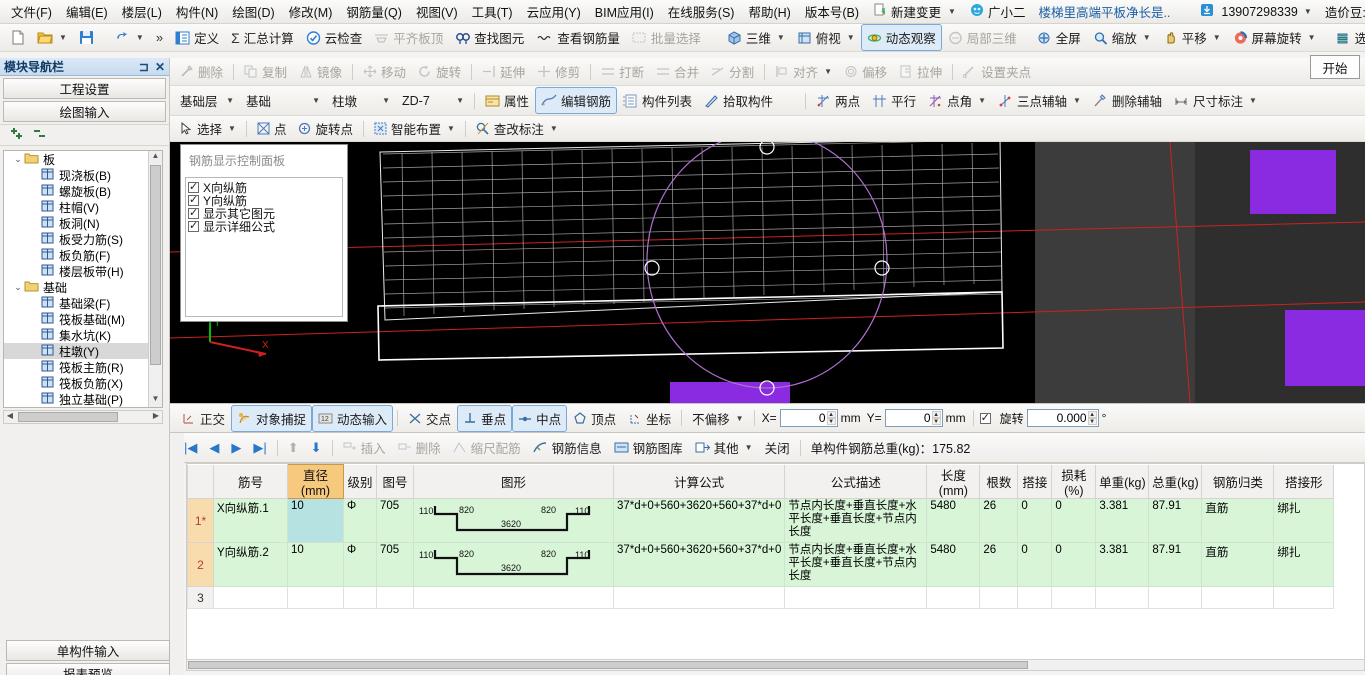 Image resolution: width=1365 pixels, height=675 pixels. I want to click on cell-rowno: 2, so click(200, 564).